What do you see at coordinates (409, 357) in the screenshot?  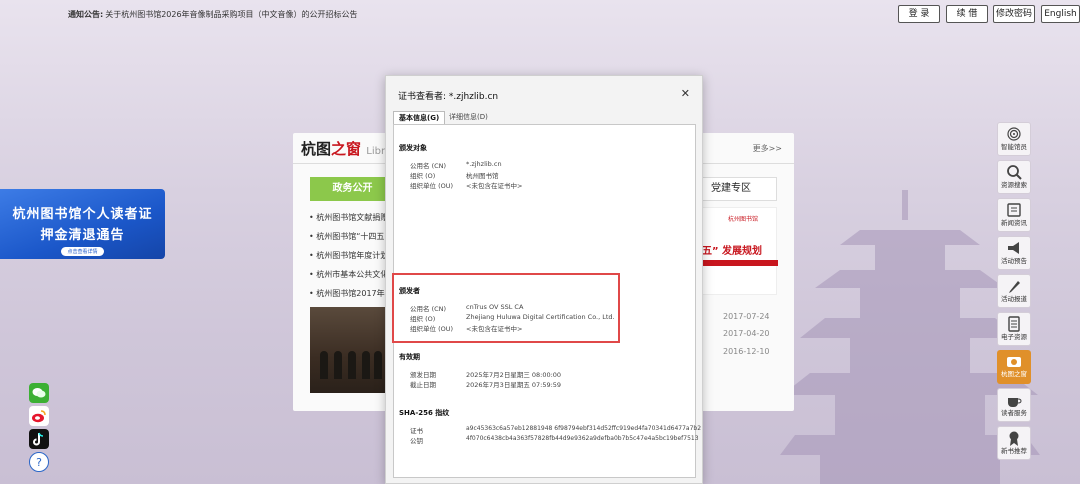 I see `validity-heading: 有效期` at bounding box center [409, 357].